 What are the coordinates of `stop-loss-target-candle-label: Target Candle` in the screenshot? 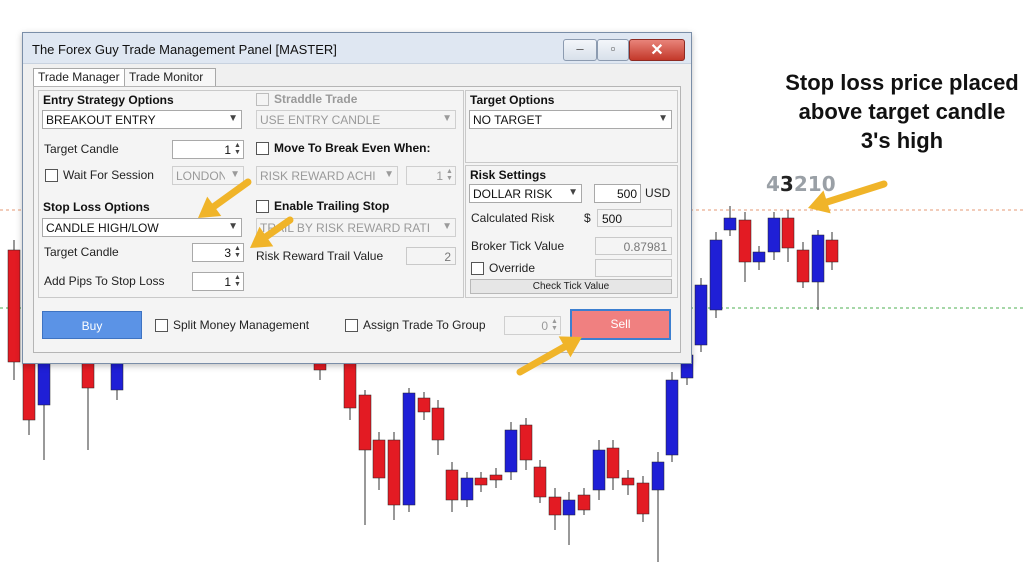 It's located at (81, 252).